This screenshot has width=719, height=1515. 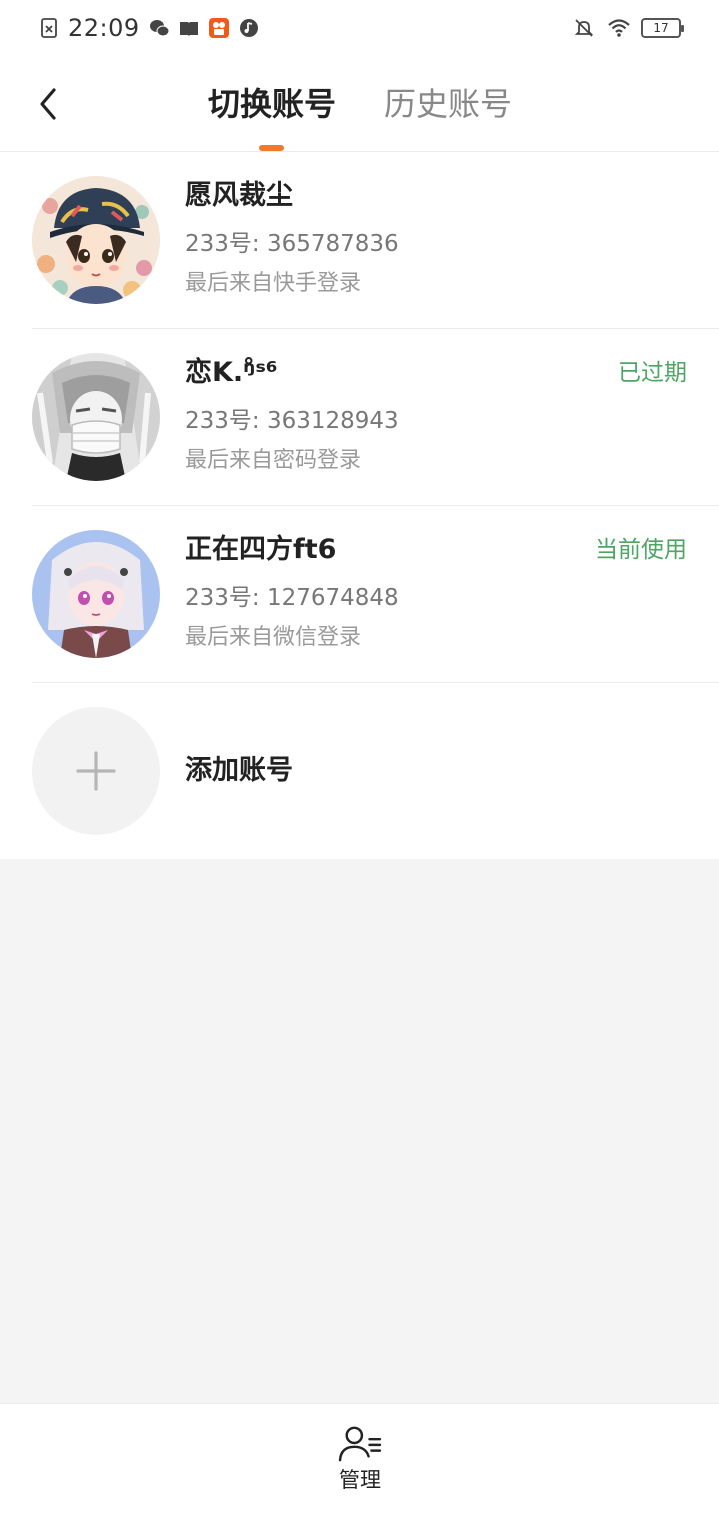 What do you see at coordinates (360, 1480) in the screenshot?
I see `manage-label: 管理` at bounding box center [360, 1480].